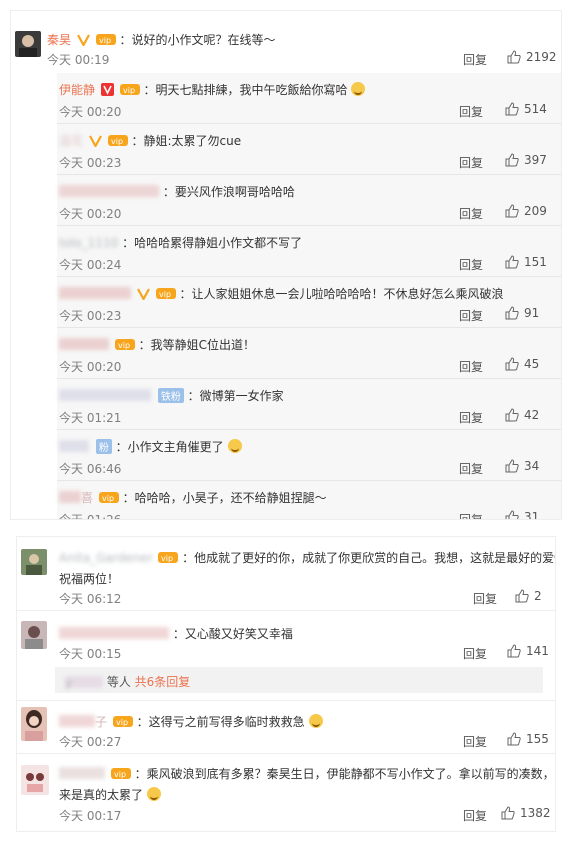 The image size is (570, 846). What do you see at coordinates (528, 596) in the screenshot?
I see `comment-0-like-button: 2` at bounding box center [528, 596].